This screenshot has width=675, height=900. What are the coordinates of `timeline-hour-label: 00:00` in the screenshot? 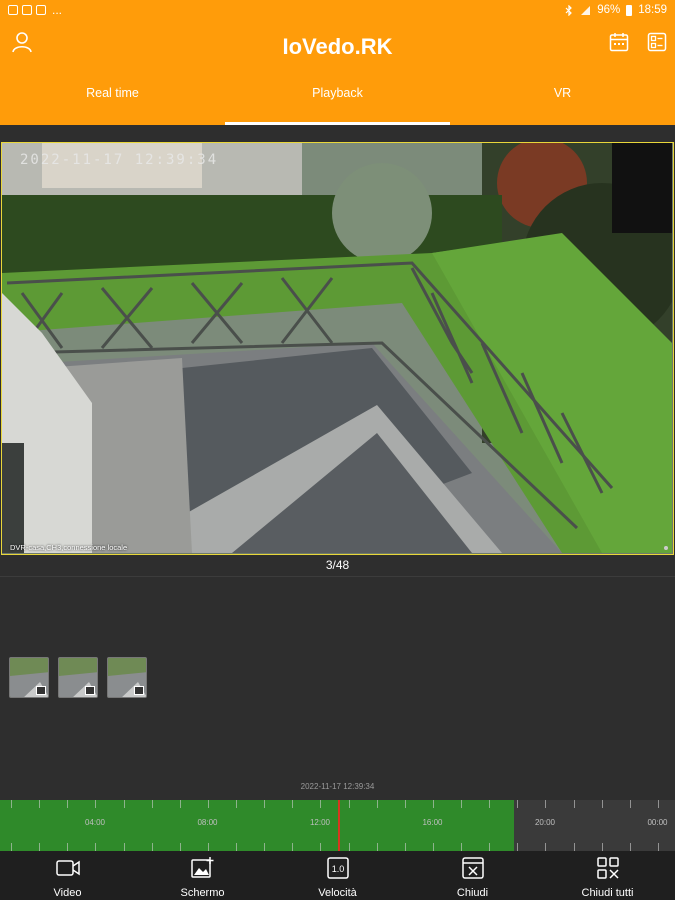 It's located at (657, 822).